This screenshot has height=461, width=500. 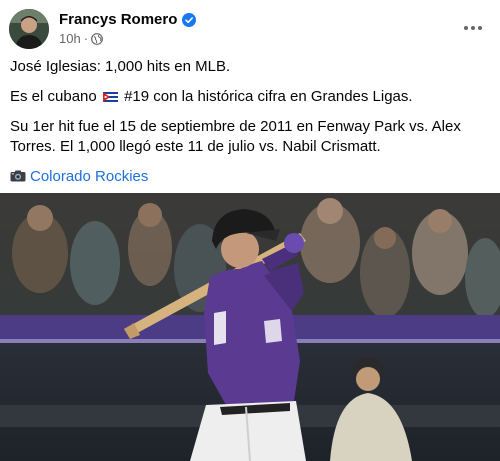 What do you see at coordinates (250, 177) in the screenshot?
I see `photo-credit: Colorado Rockies` at bounding box center [250, 177].